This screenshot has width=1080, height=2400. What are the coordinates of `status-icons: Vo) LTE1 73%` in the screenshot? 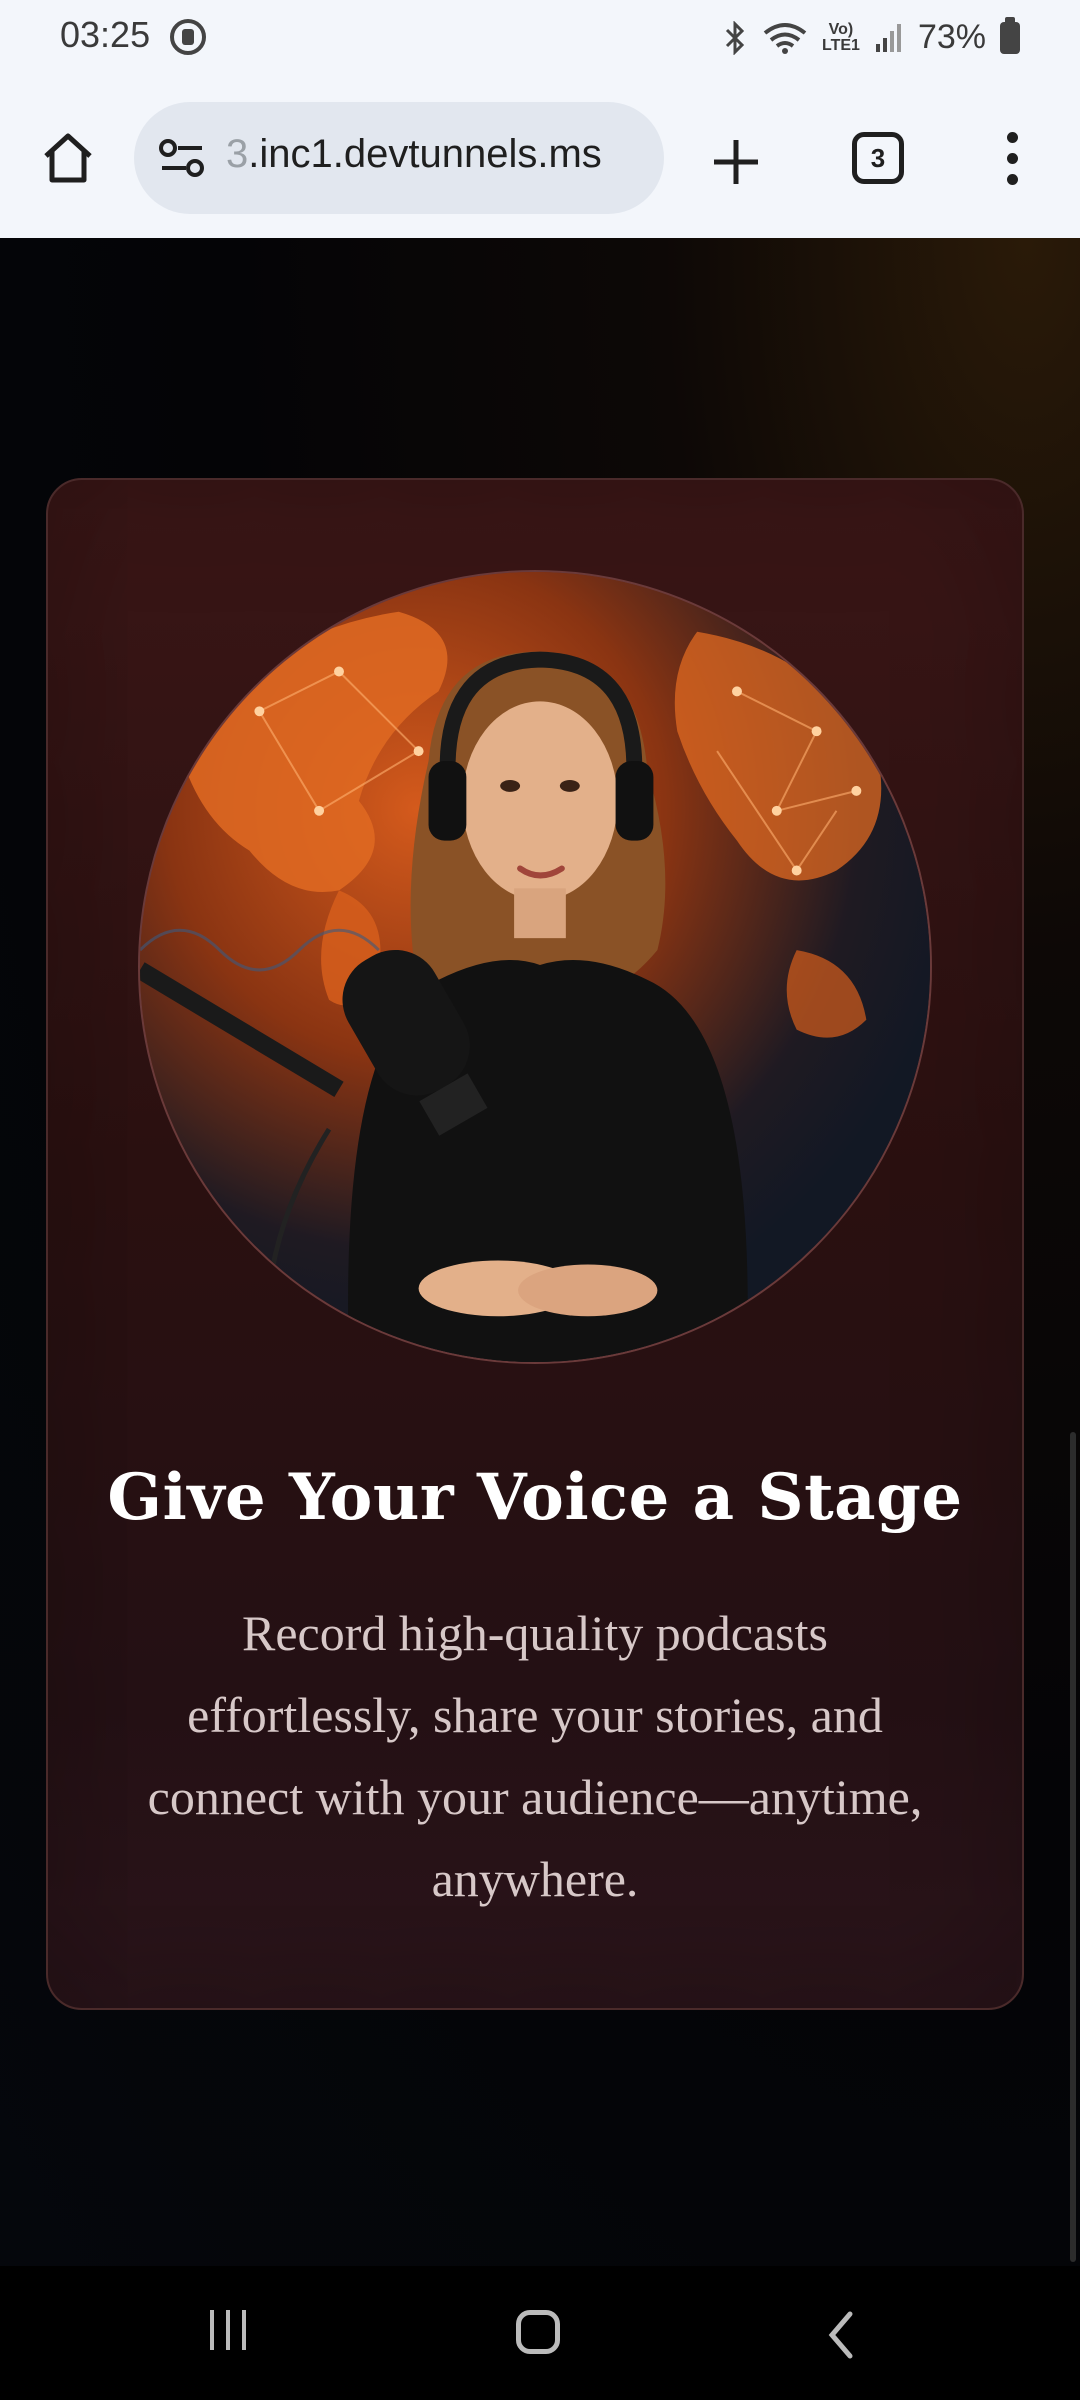 It's located at (871, 36).